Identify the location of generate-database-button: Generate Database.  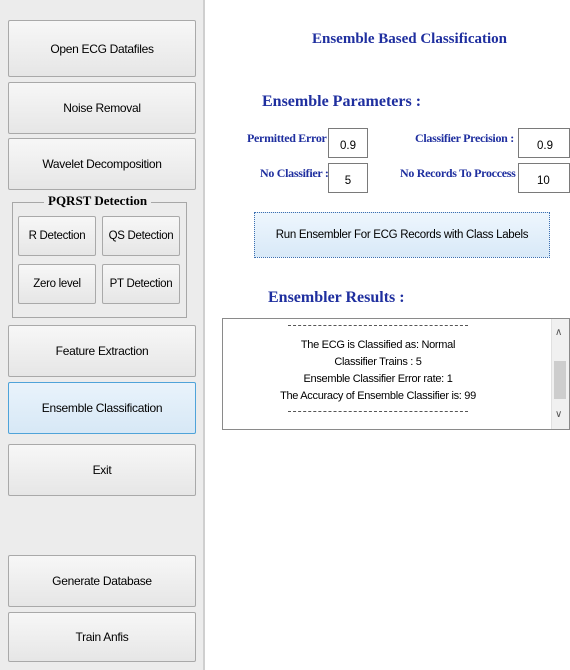
(102, 581).